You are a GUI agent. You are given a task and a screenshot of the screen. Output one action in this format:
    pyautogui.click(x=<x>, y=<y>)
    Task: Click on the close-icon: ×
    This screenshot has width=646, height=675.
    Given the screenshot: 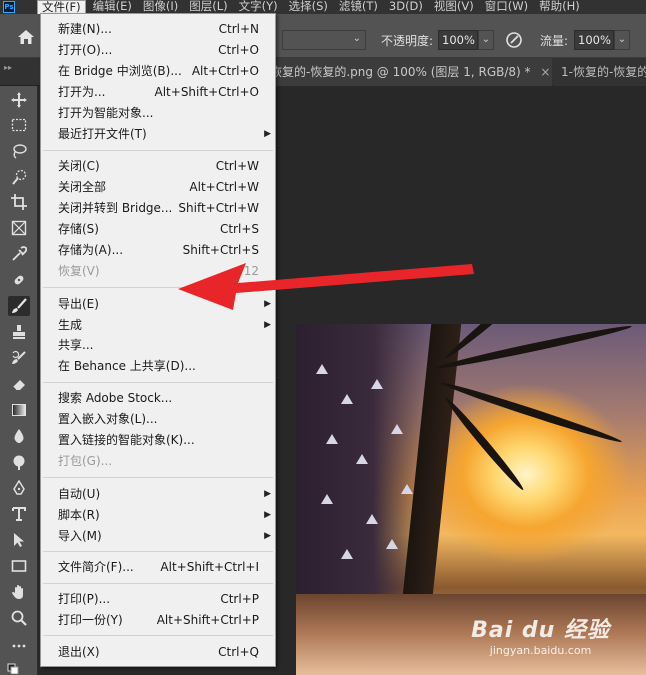 What is the action you would take?
    pyautogui.click(x=545, y=72)
    